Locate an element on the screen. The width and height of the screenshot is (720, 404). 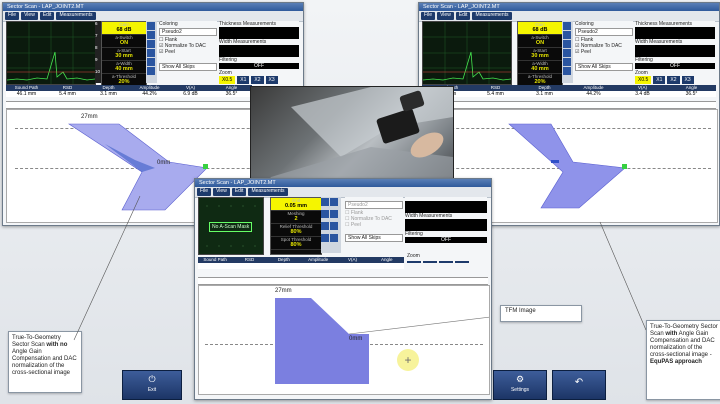
settings-button: ⚙ Settings is located at coordinates (520, 385).